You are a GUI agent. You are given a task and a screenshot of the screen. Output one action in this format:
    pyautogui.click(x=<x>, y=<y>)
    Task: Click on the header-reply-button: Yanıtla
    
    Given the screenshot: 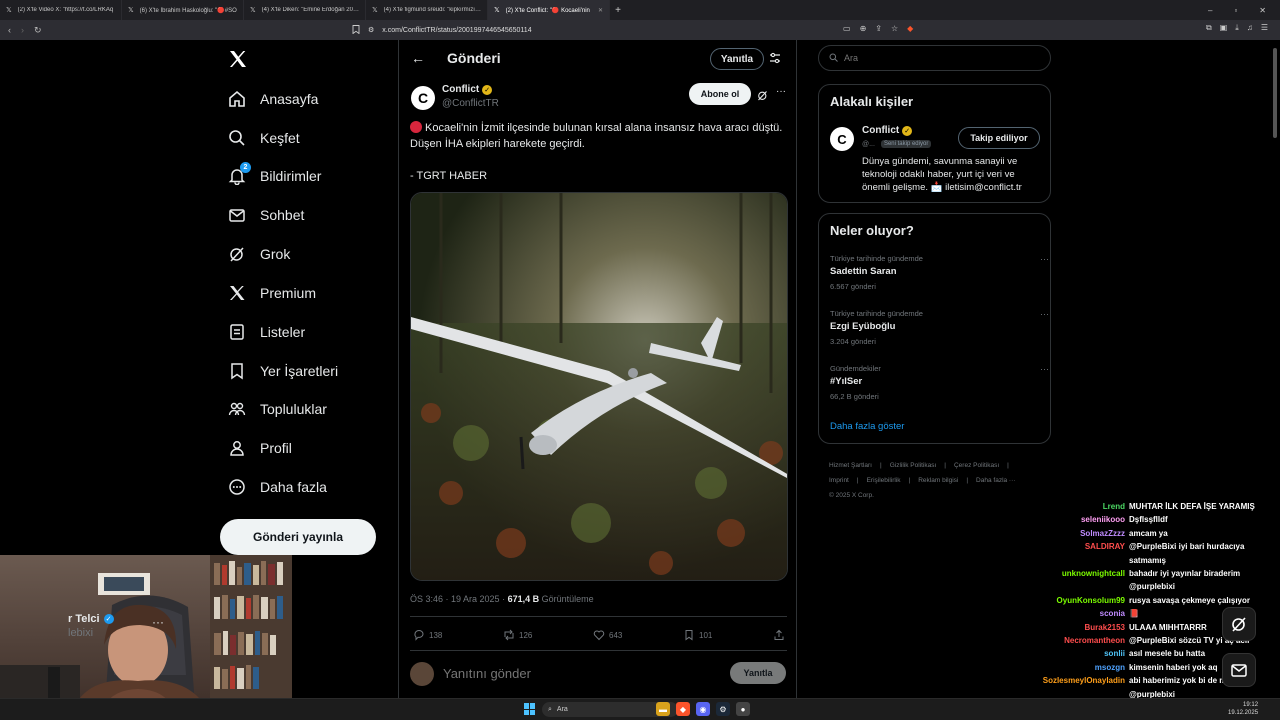 What is the action you would take?
    pyautogui.click(x=737, y=59)
    